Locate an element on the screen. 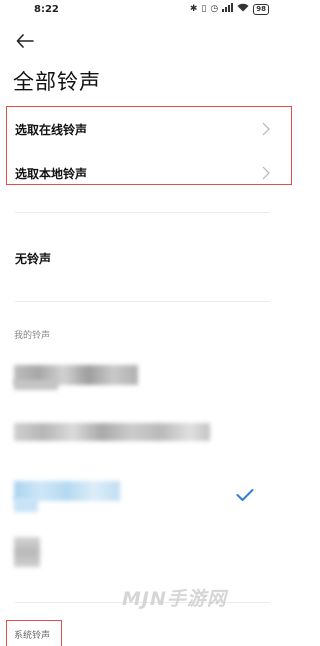  status-icons: ✱ ▯ ◷ 98 is located at coordinates (229, 9).